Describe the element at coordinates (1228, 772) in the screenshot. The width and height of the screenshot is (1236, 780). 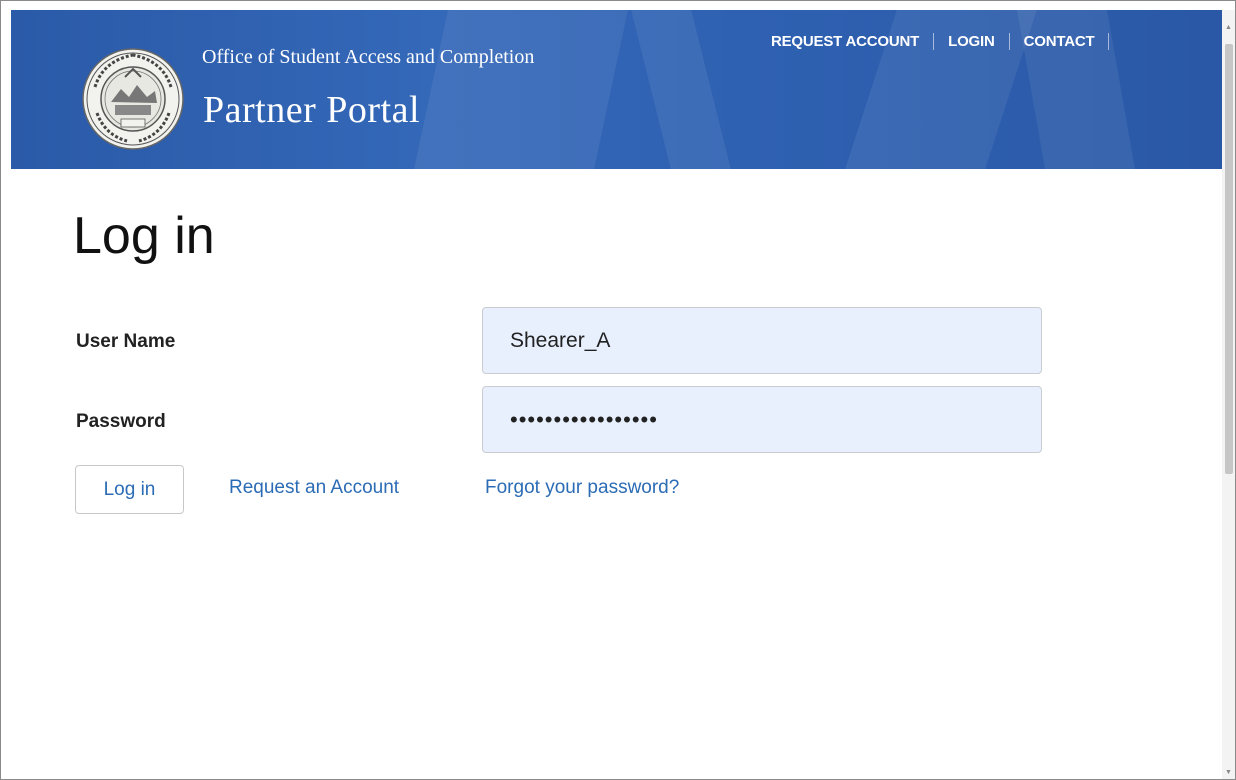
I see `scroll-down-icon: ▼` at that location.